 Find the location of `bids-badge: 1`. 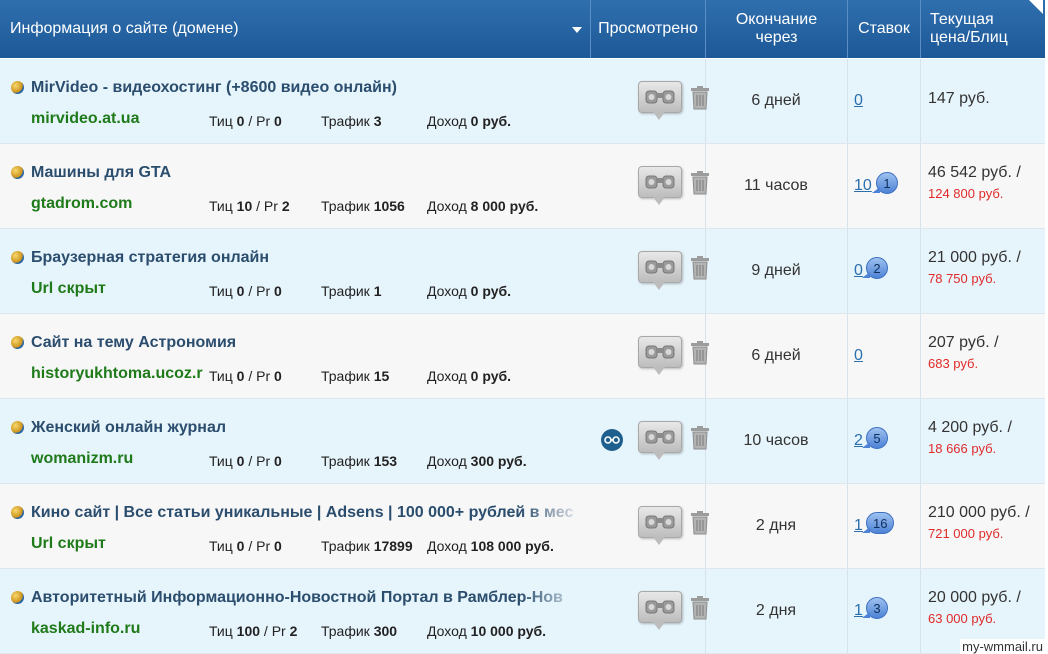

bids-badge: 1 is located at coordinates (885, 183).